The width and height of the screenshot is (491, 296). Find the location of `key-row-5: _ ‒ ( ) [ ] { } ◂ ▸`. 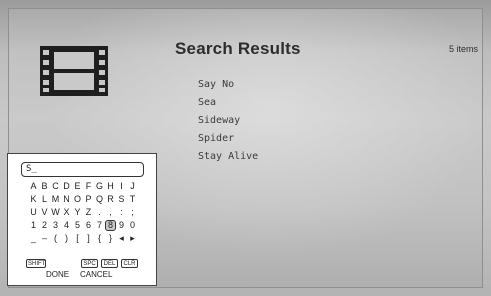

key-row-5: _ ‒ ( ) [ ] { } ◂ ▸ is located at coordinates (83, 238).